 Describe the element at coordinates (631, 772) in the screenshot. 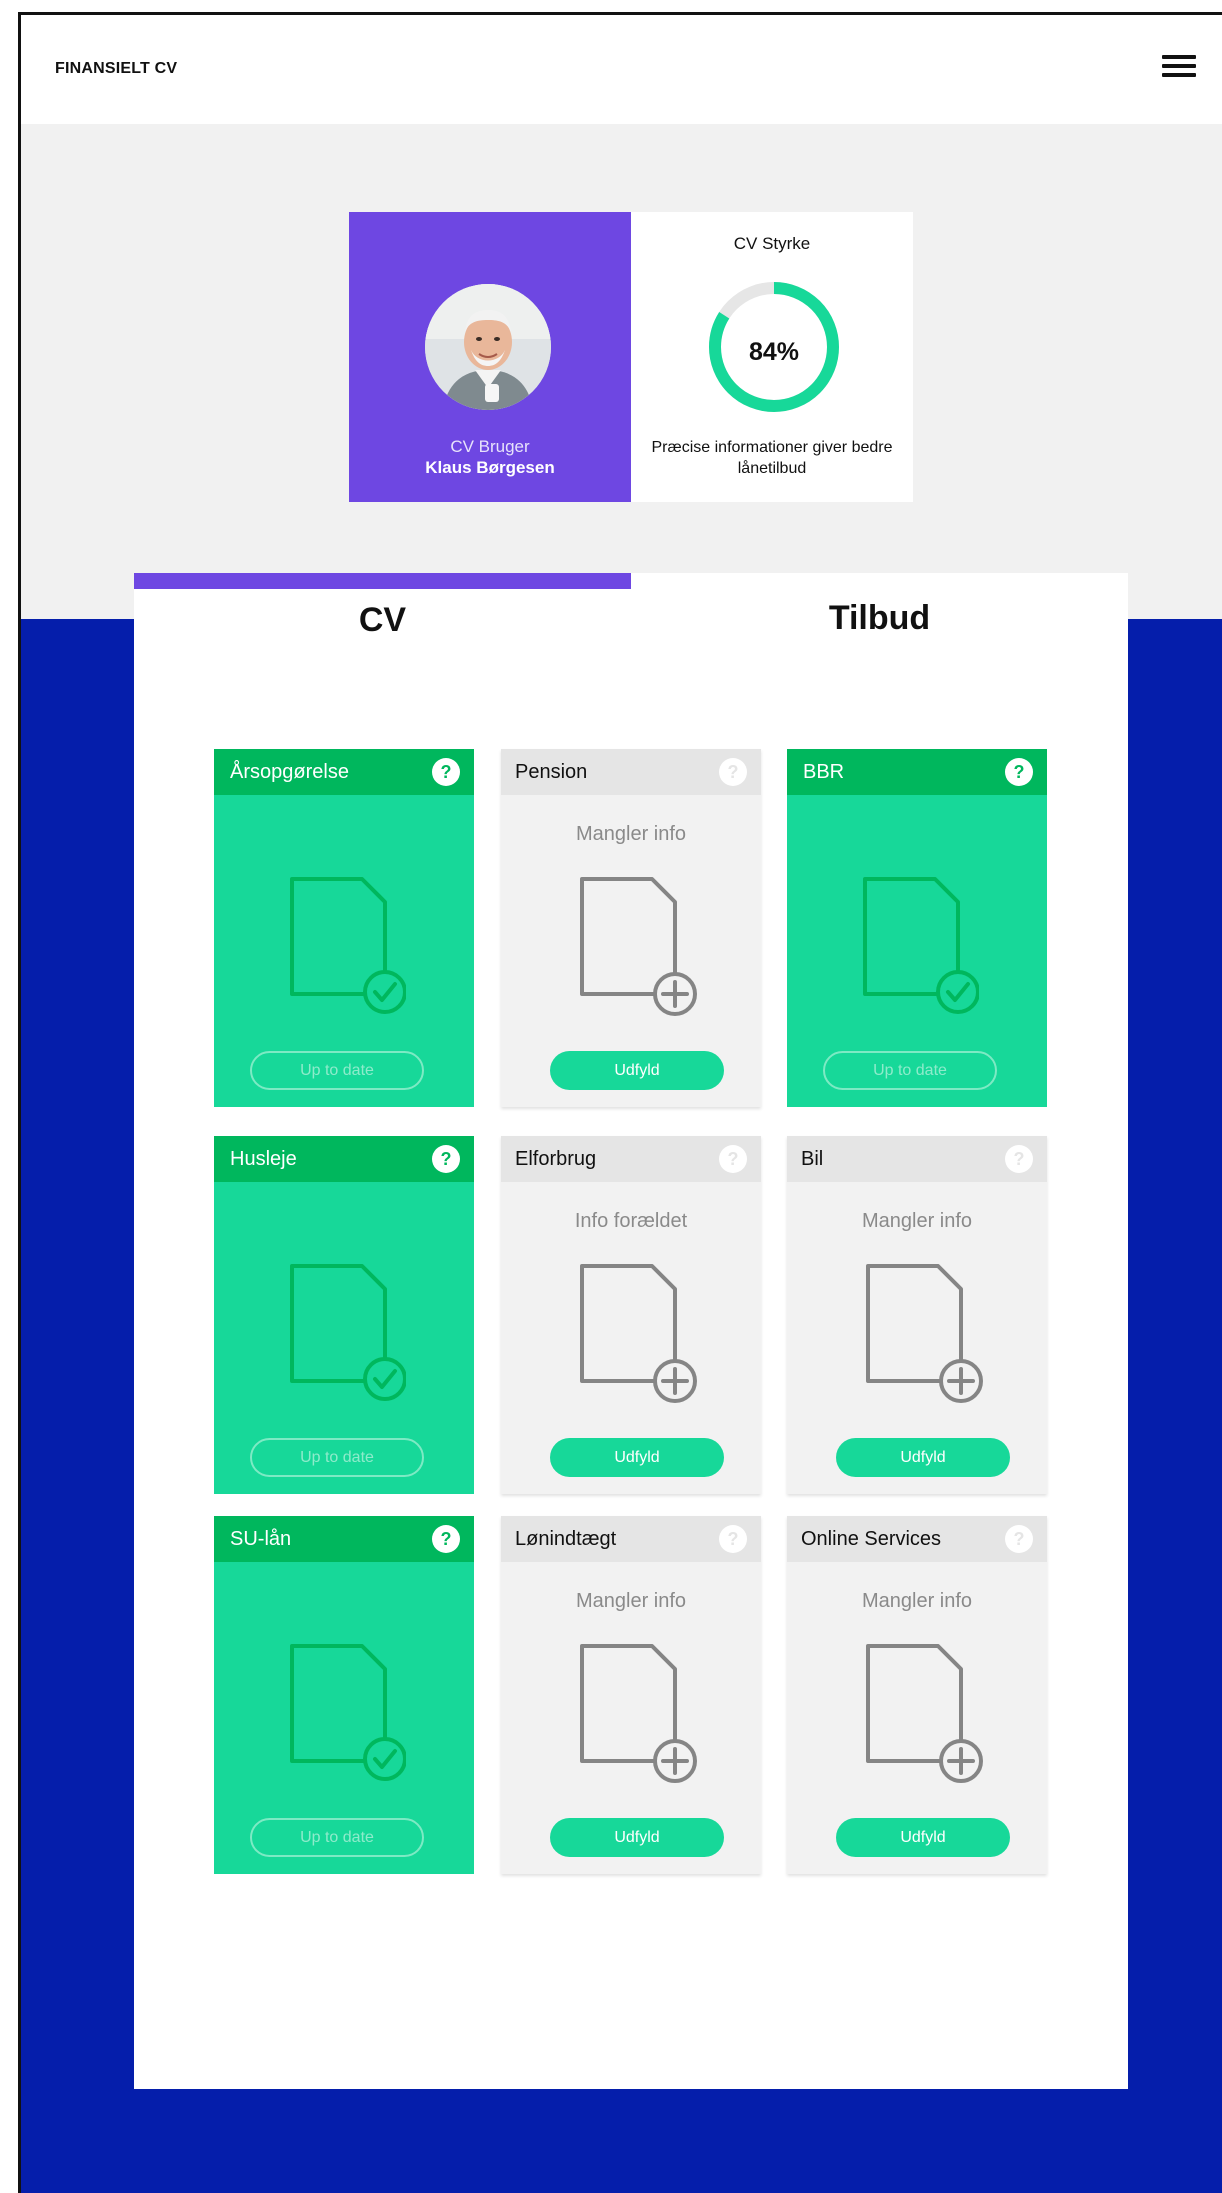

I see `card-header: Pension?` at that location.